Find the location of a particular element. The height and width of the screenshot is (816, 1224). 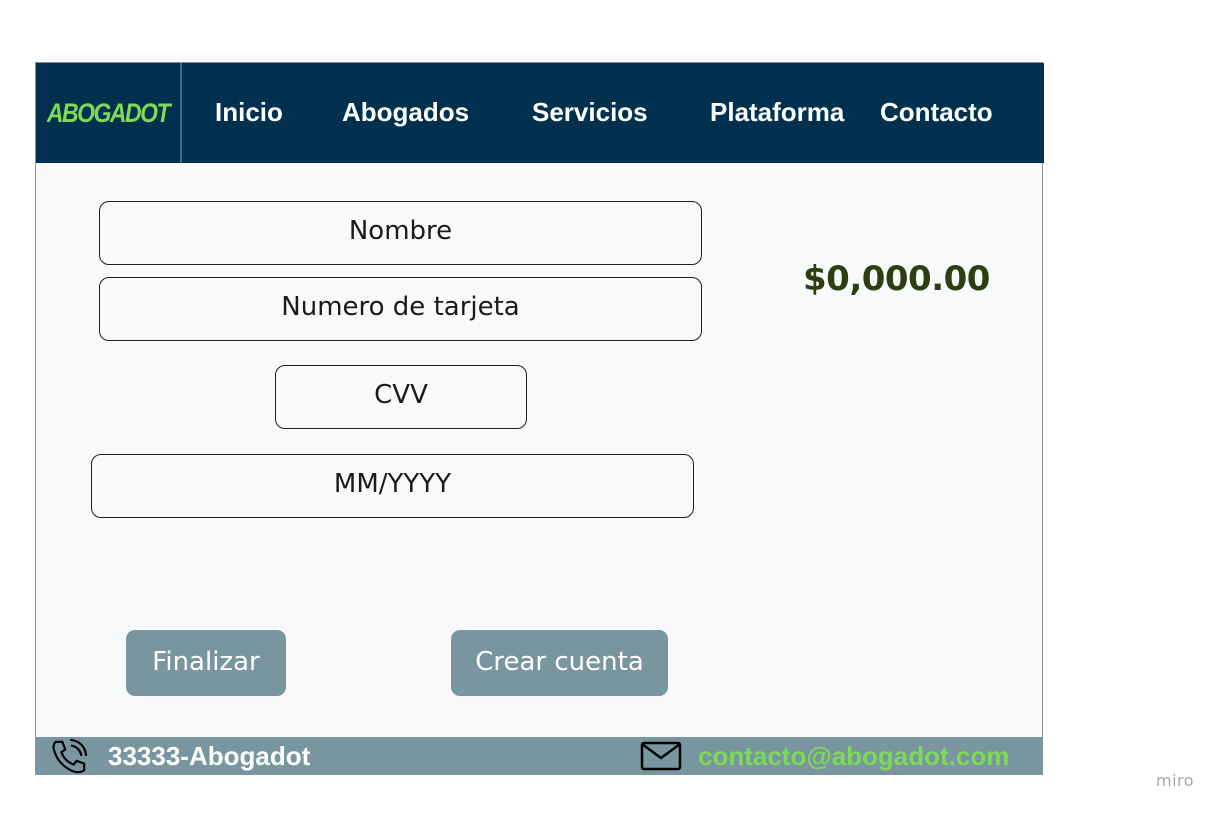

finish-button-label: Finalizar is located at coordinates (206, 661).